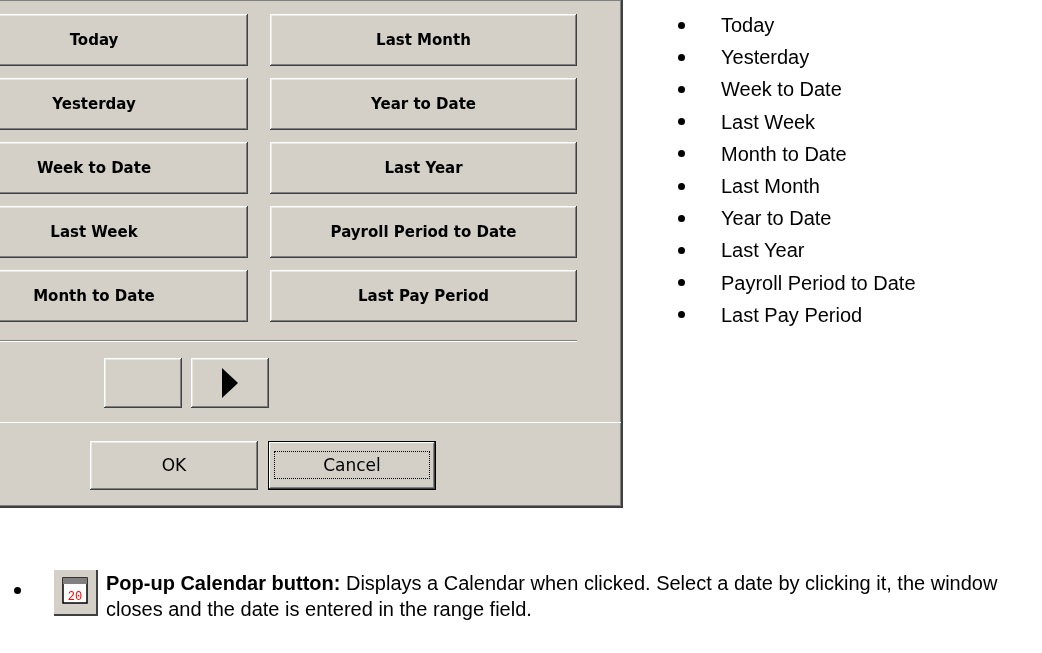 The width and height of the screenshot is (1042, 653). I want to click on range-button: Last Pay Period, so click(423, 296).